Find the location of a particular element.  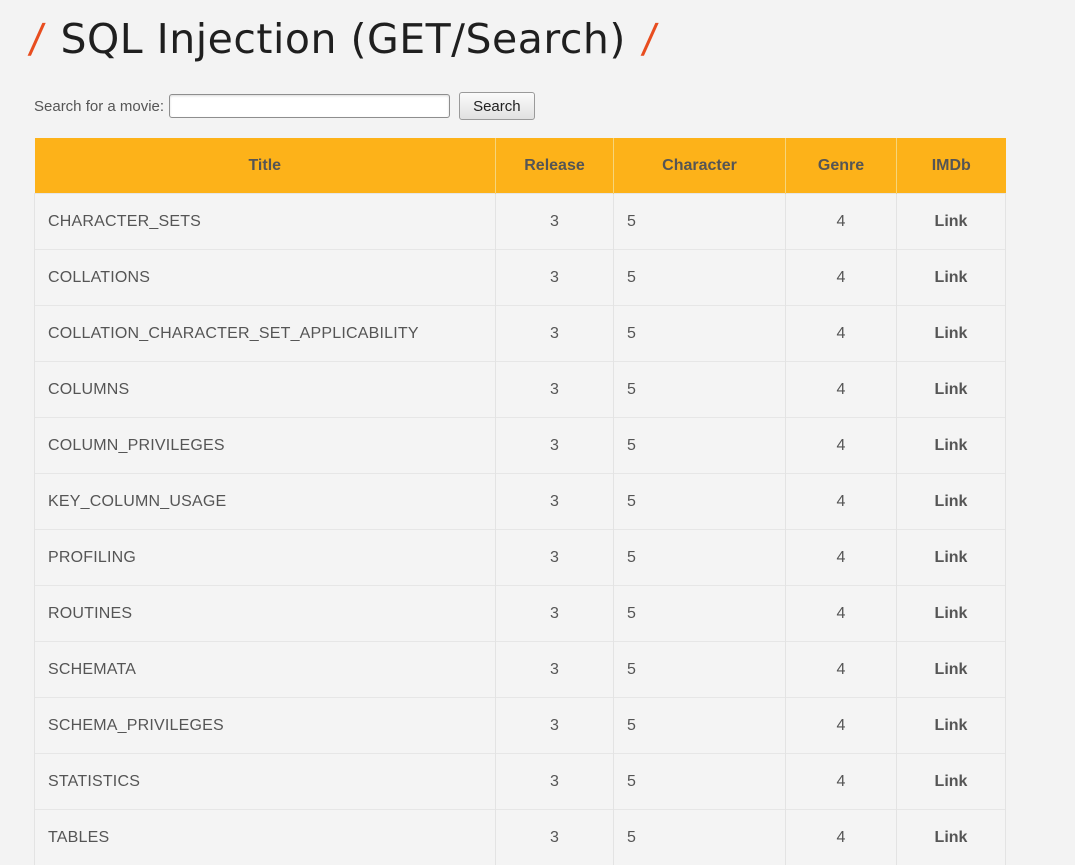

table-row: COLUMN_PRIVILEGES354 Link is located at coordinates (520, 446).